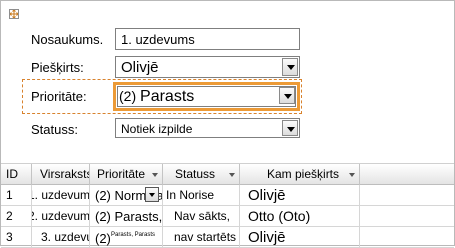  I want to click on cell-priority: (2) Normāla, so click(126, 195).